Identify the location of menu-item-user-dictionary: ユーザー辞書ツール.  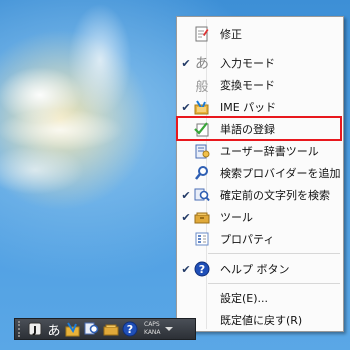
(260, 151).